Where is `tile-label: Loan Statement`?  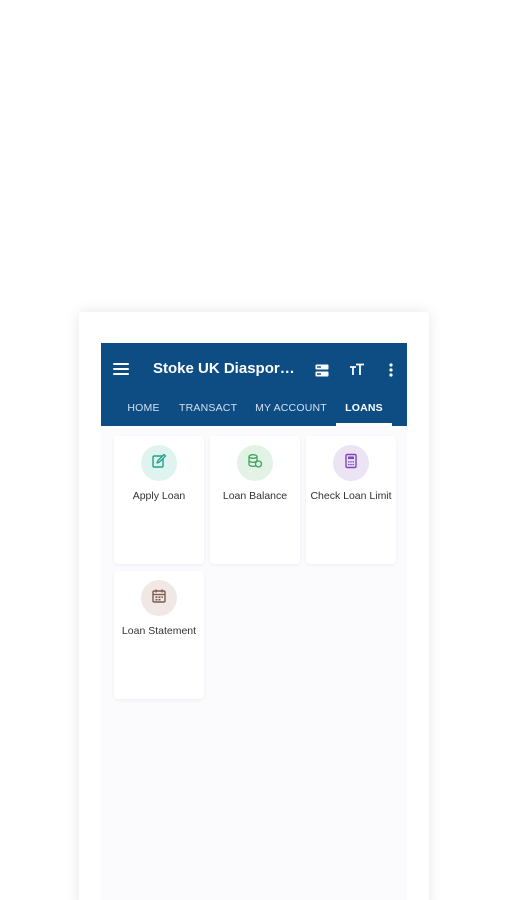 tile-label: Loan Statement is located at coordinates (159, 631).